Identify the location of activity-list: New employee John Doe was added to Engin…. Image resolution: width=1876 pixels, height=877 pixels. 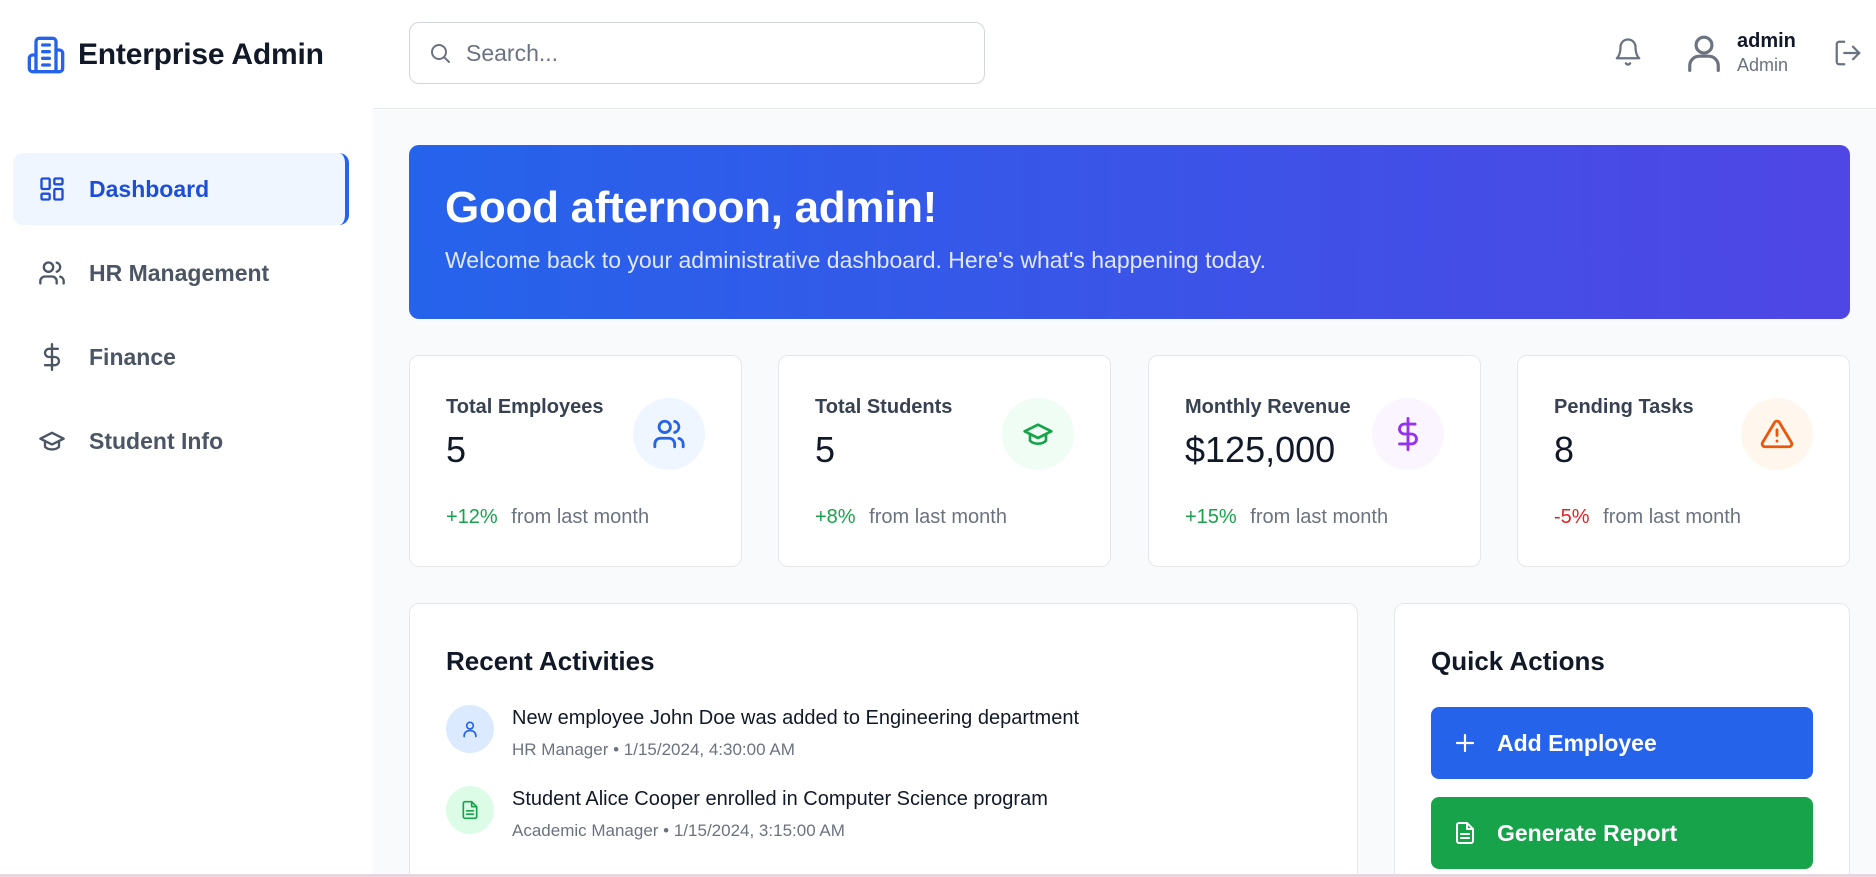
(883, 773).